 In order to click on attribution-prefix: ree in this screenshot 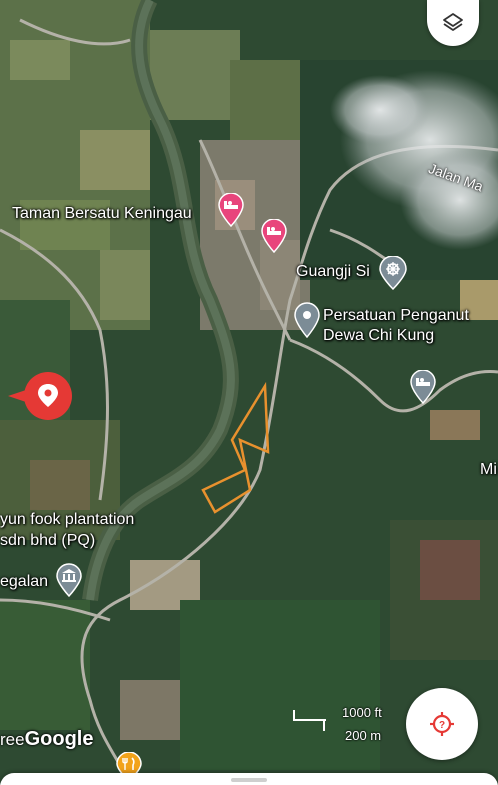, I will do `click(12, 739)`.